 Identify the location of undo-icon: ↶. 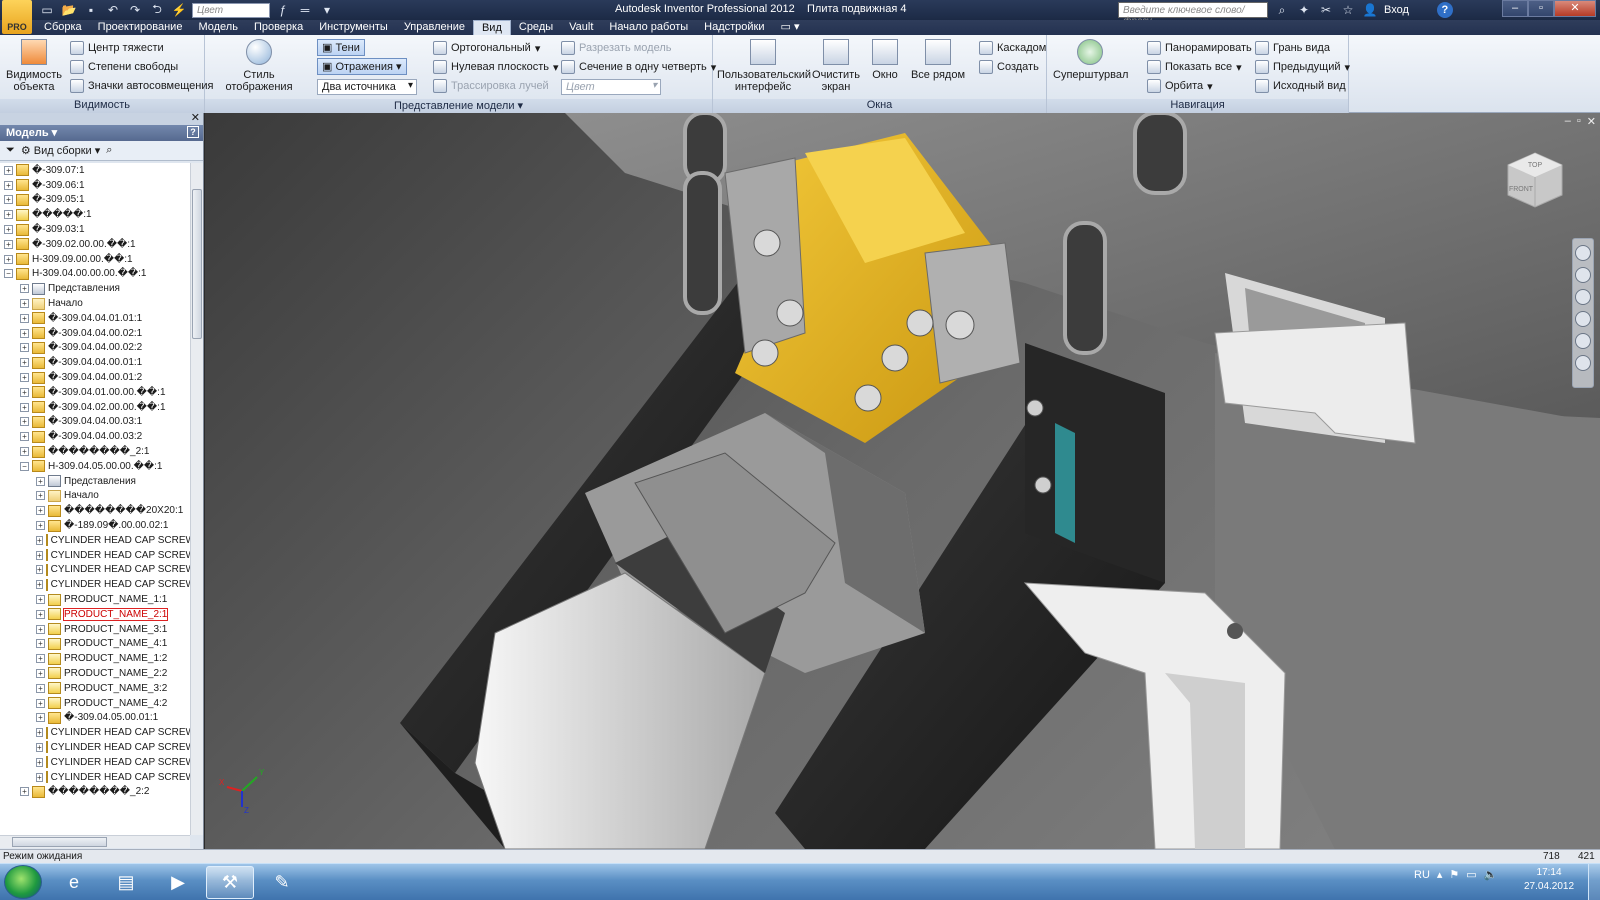
(113, 10).